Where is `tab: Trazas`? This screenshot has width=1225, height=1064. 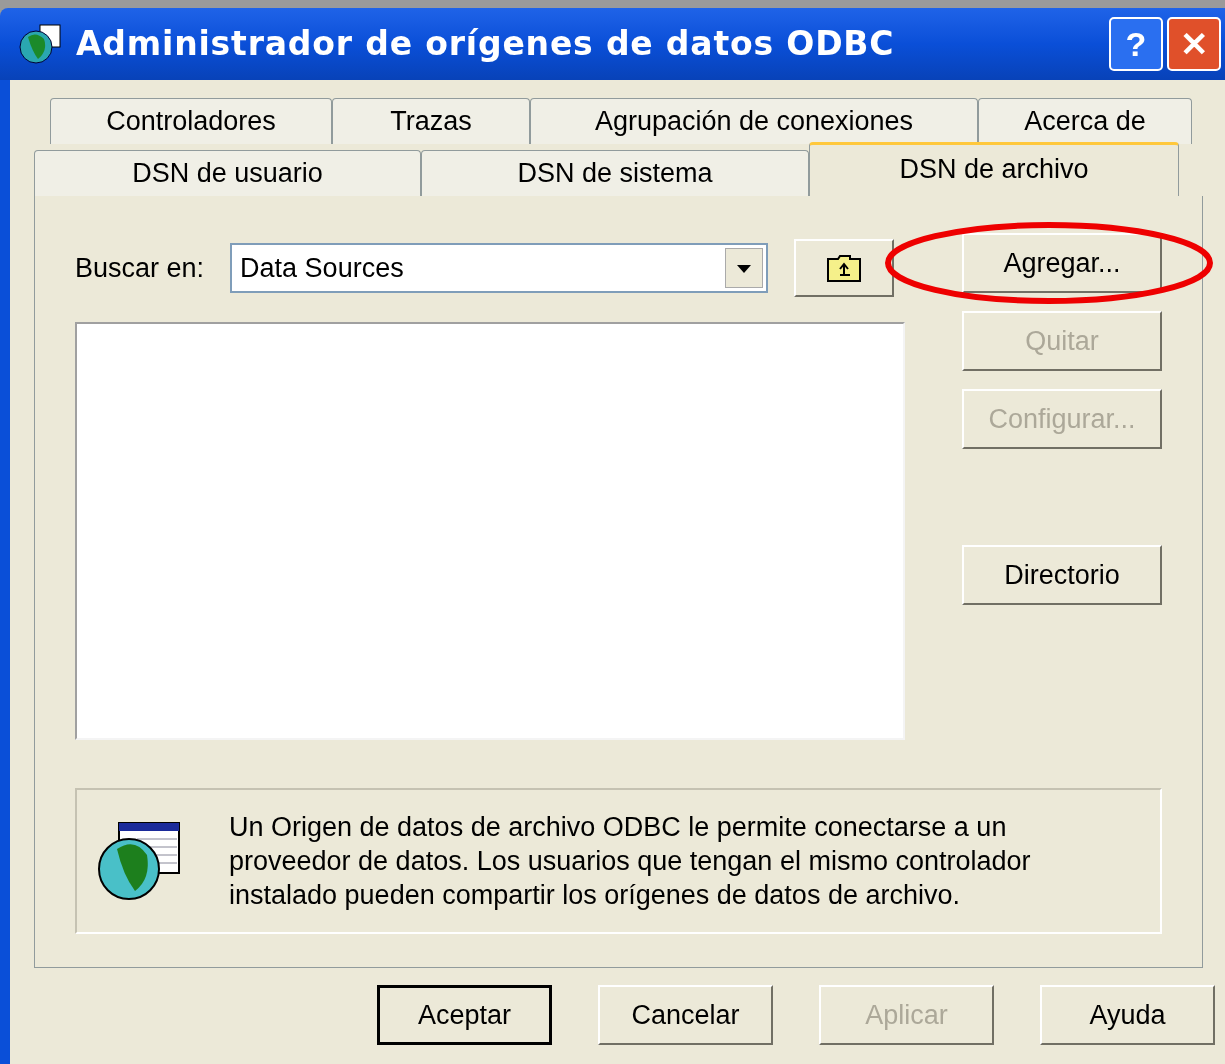 tab: Trazas is located at coordinates (431, 121).